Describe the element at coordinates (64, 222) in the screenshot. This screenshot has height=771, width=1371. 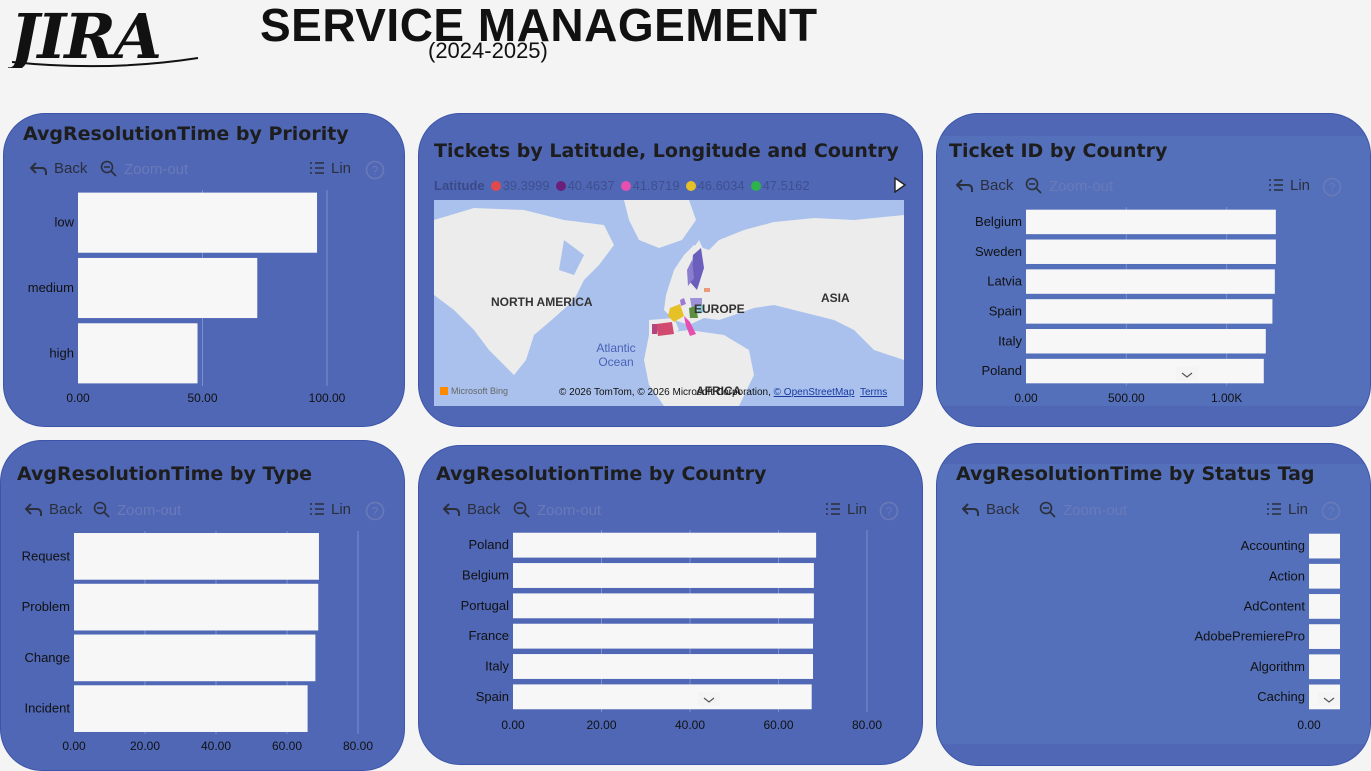
I see `y-category-label: low` at that location.